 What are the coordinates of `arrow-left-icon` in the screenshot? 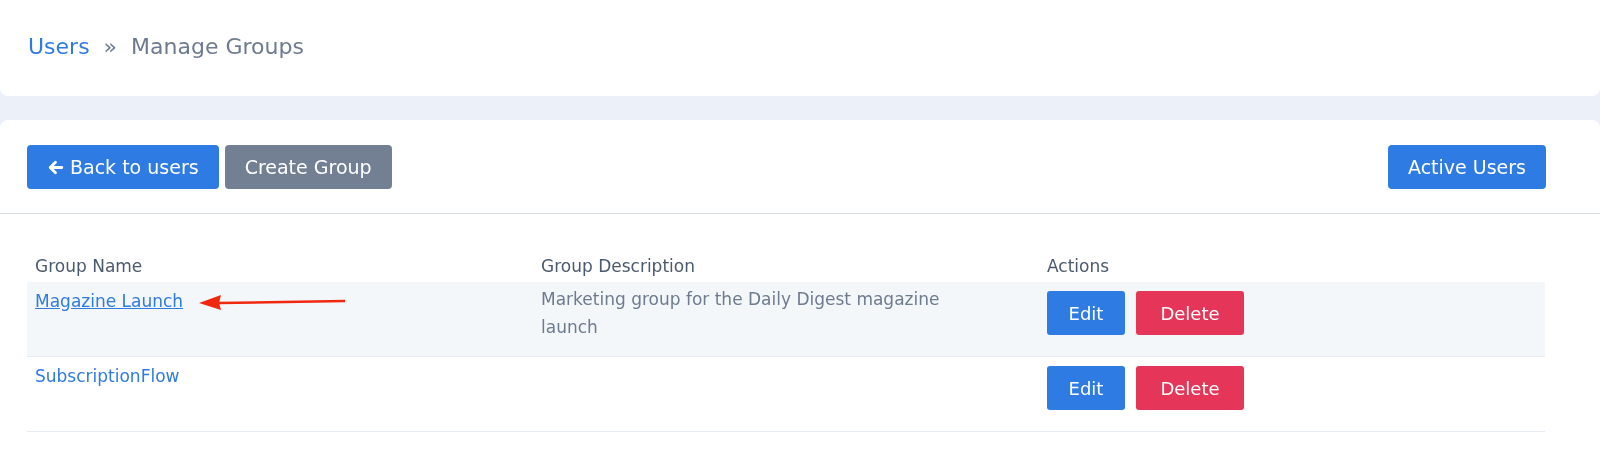 It's located at (55, 167).